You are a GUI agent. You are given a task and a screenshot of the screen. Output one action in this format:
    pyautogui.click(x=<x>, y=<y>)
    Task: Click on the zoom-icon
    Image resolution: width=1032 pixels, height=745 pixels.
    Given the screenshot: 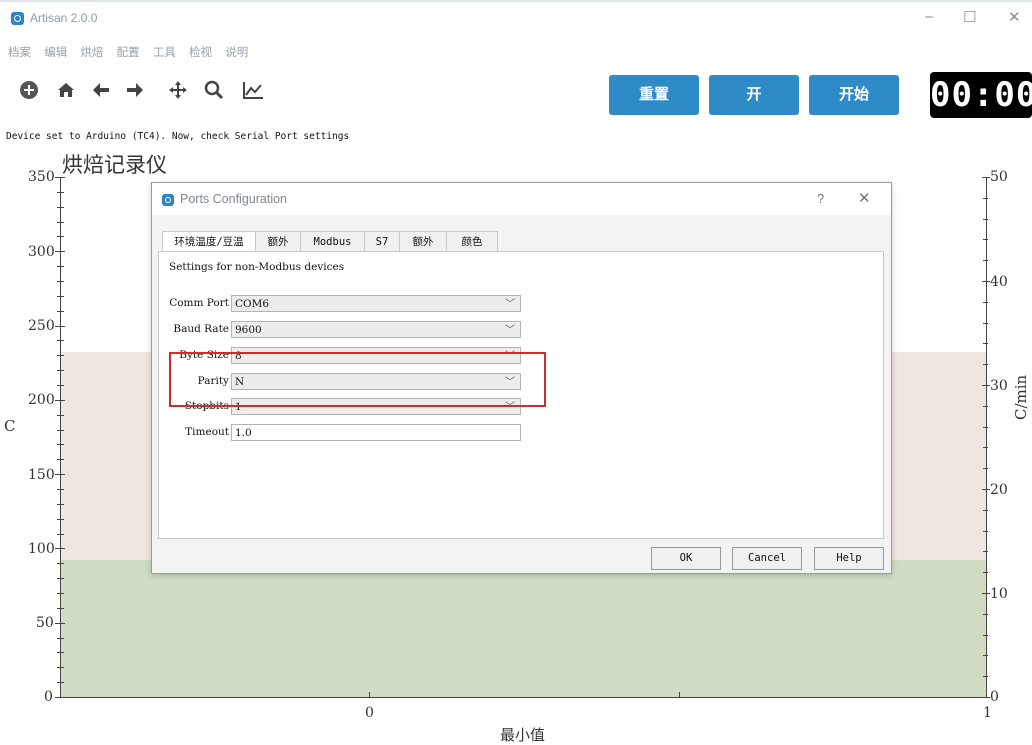 What is the action you would take?
    pyautogui.click(x=214, y=91)
    